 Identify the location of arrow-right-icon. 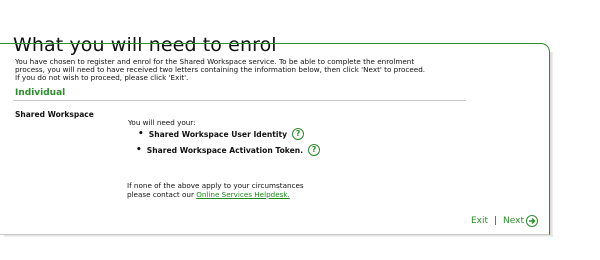
(532, 221).